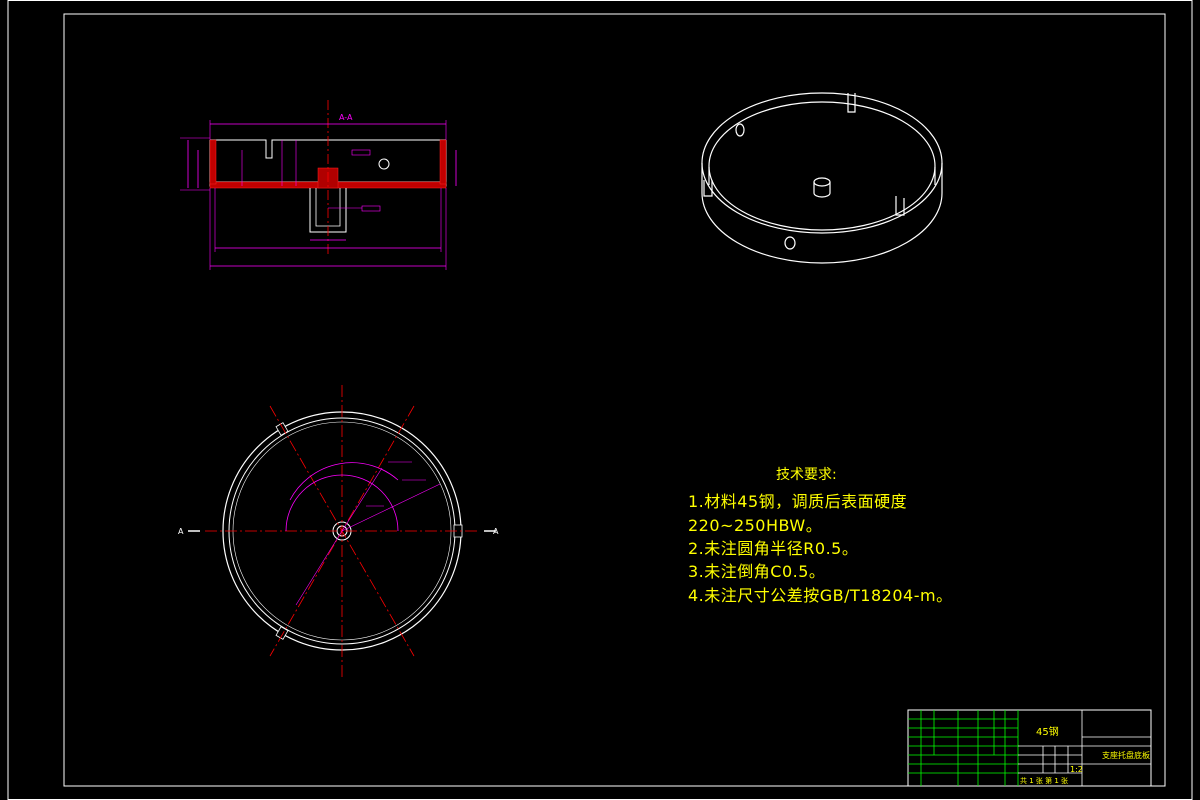 The width and height of the screenshot is (1200, 800). Describe the element at coordinates (1076, 769) in the screenshot. I see `title-block-scale: 1:2` at that location.